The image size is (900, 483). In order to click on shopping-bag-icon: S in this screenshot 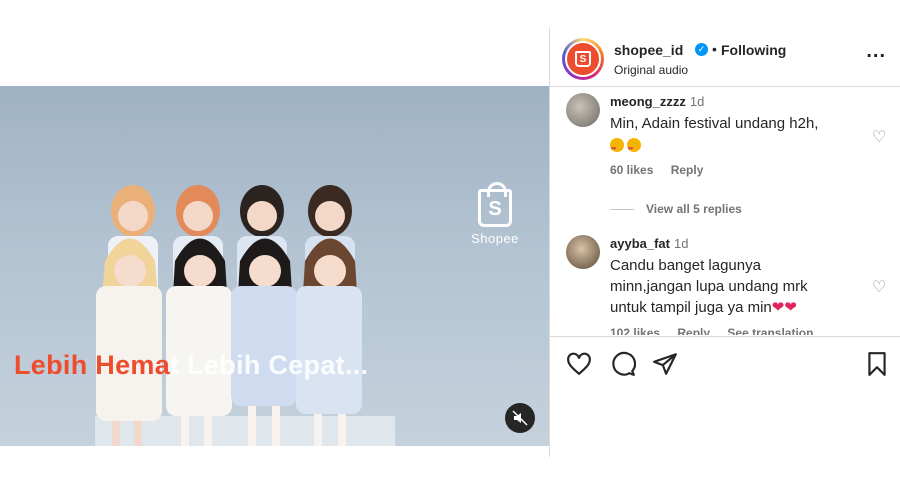, I will do `click(495, 204)`.